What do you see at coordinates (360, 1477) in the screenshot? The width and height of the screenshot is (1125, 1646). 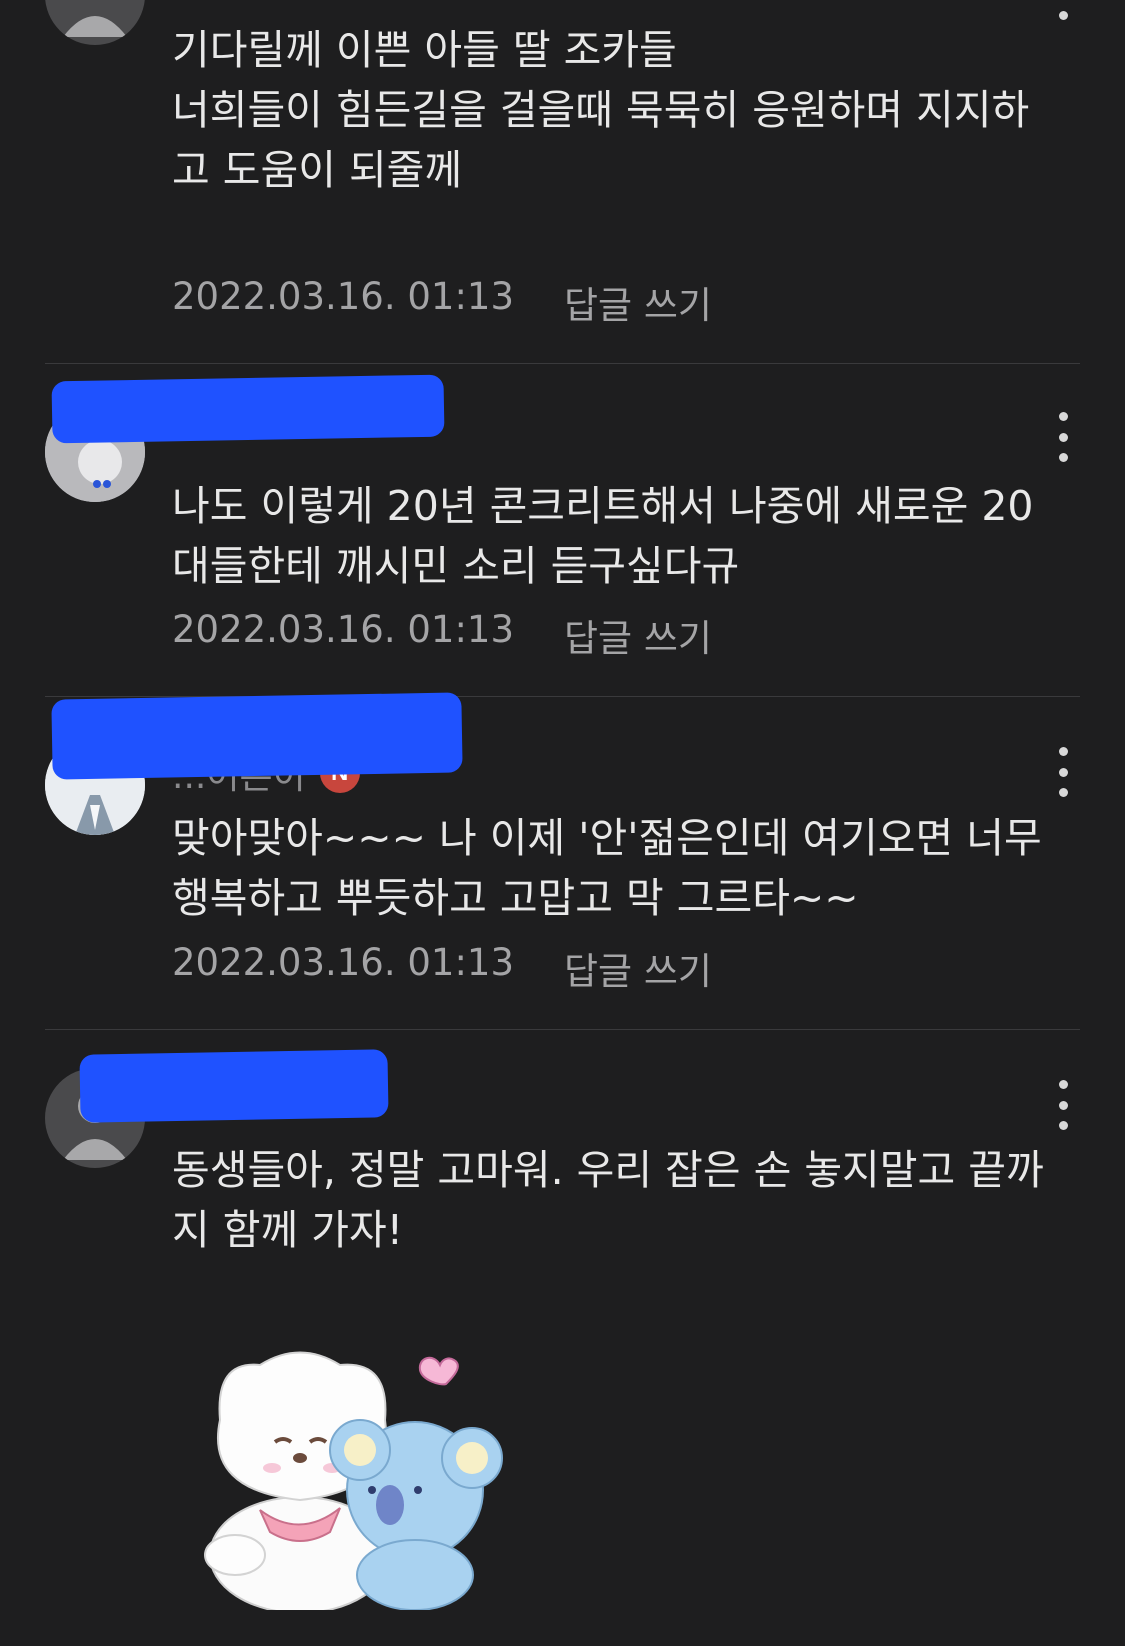 I see `sticker-image` at bounding box center [360, 1477].